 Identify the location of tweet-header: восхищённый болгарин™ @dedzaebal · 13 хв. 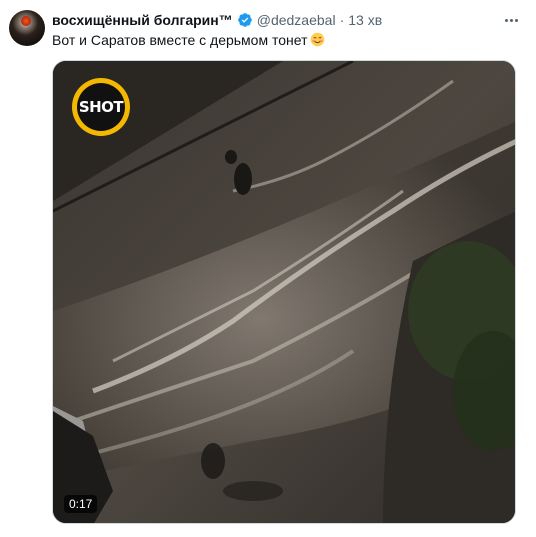
(217, 20).